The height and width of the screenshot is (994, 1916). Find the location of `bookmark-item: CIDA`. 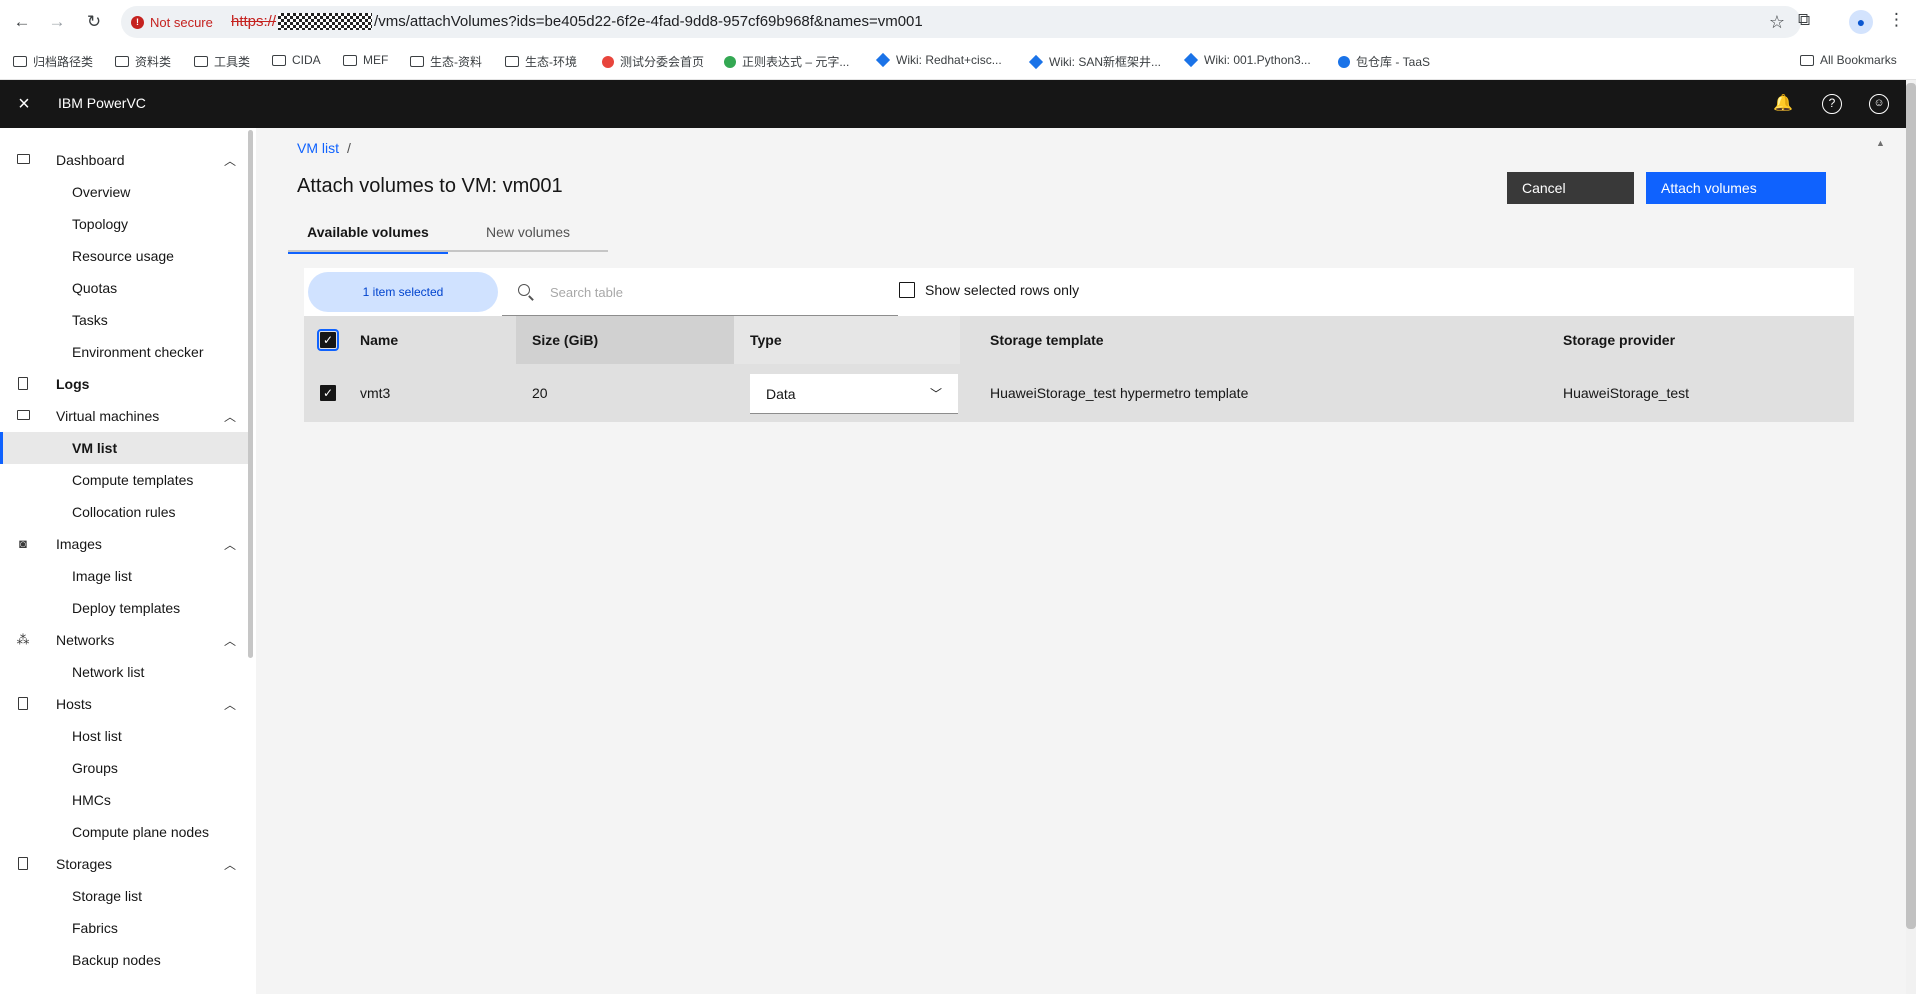

bookmark-item: CIDA is located at coordinates (296, 60).